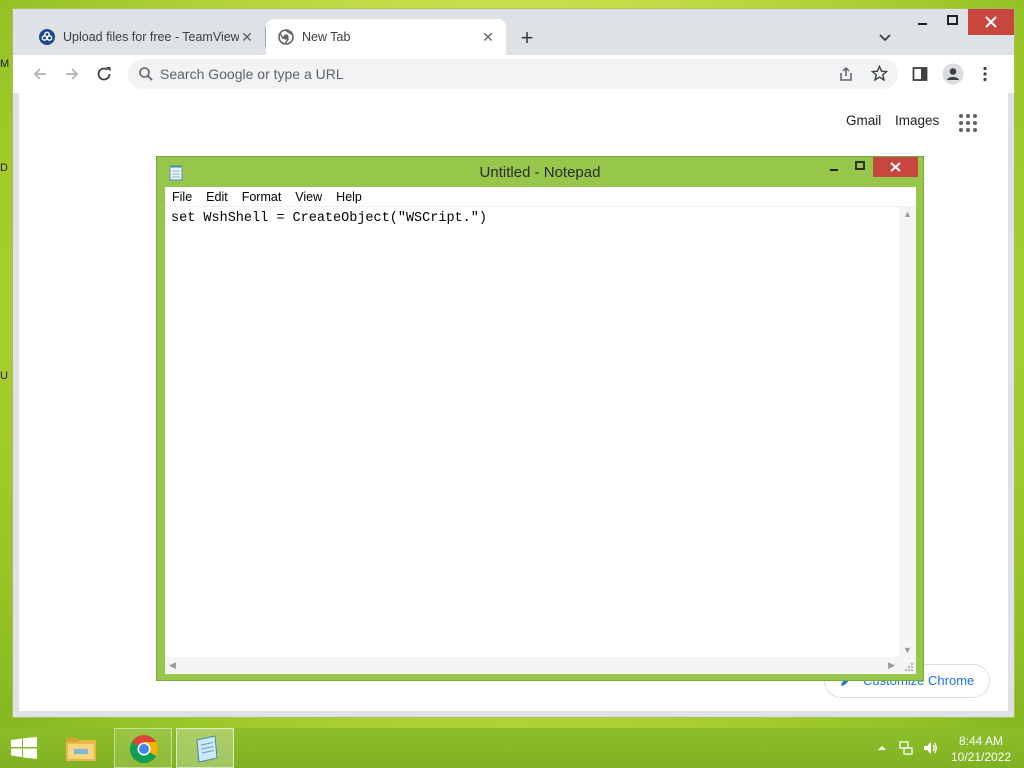  Describe the element at coordinates (885, 37) in the screenshot. I see `tab-search-chevron-icon` at that location.